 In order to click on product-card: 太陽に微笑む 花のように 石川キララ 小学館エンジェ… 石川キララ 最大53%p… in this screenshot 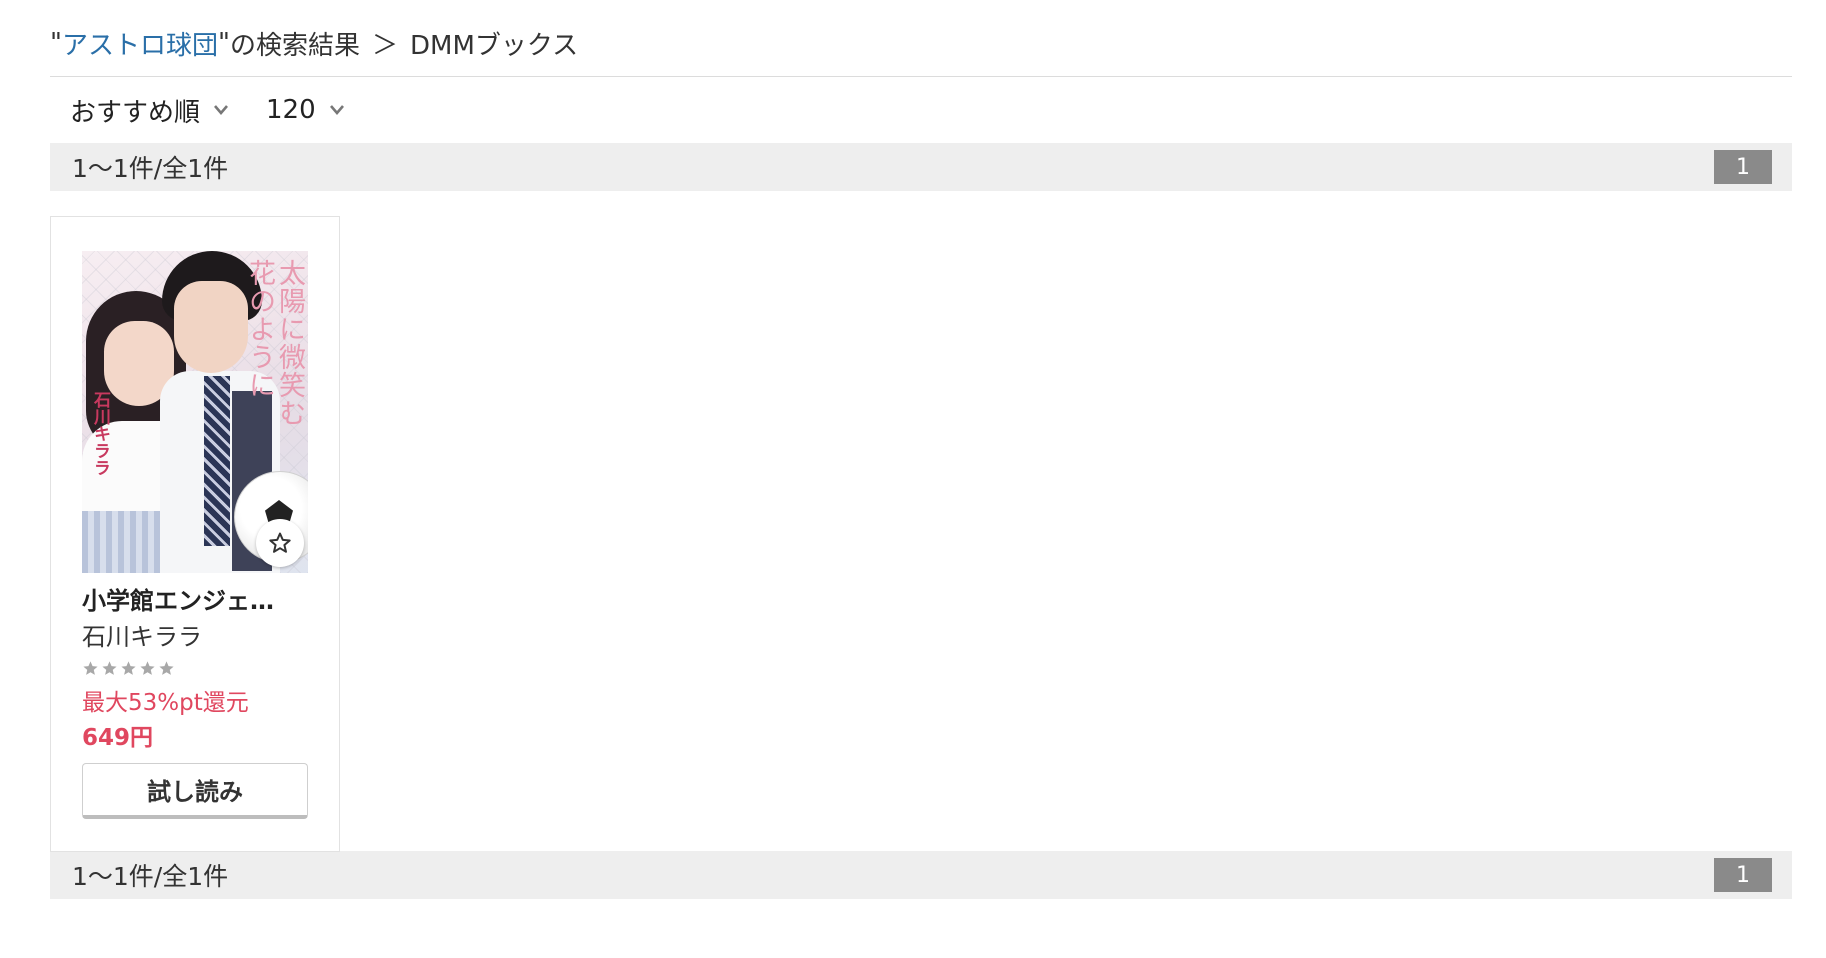, I will do `click(195, 534)`.